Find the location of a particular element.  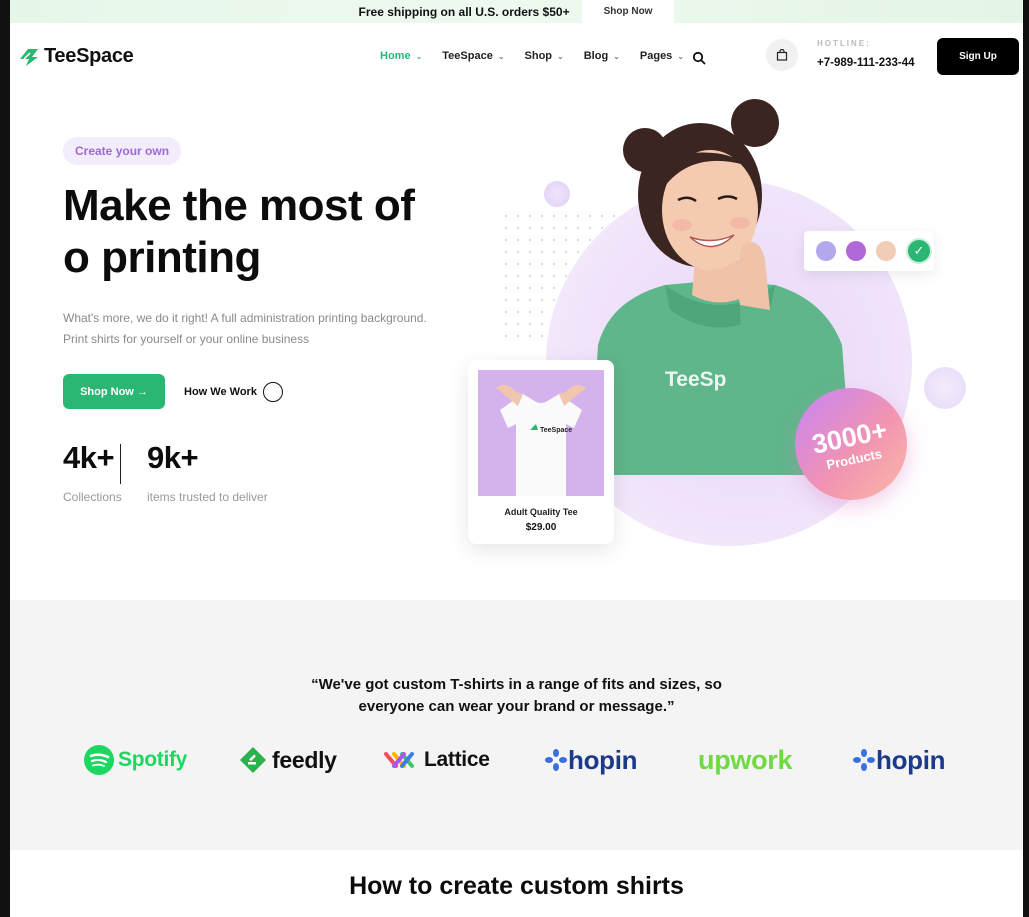

color-swatch-peach is located at coordinates (886, 251).